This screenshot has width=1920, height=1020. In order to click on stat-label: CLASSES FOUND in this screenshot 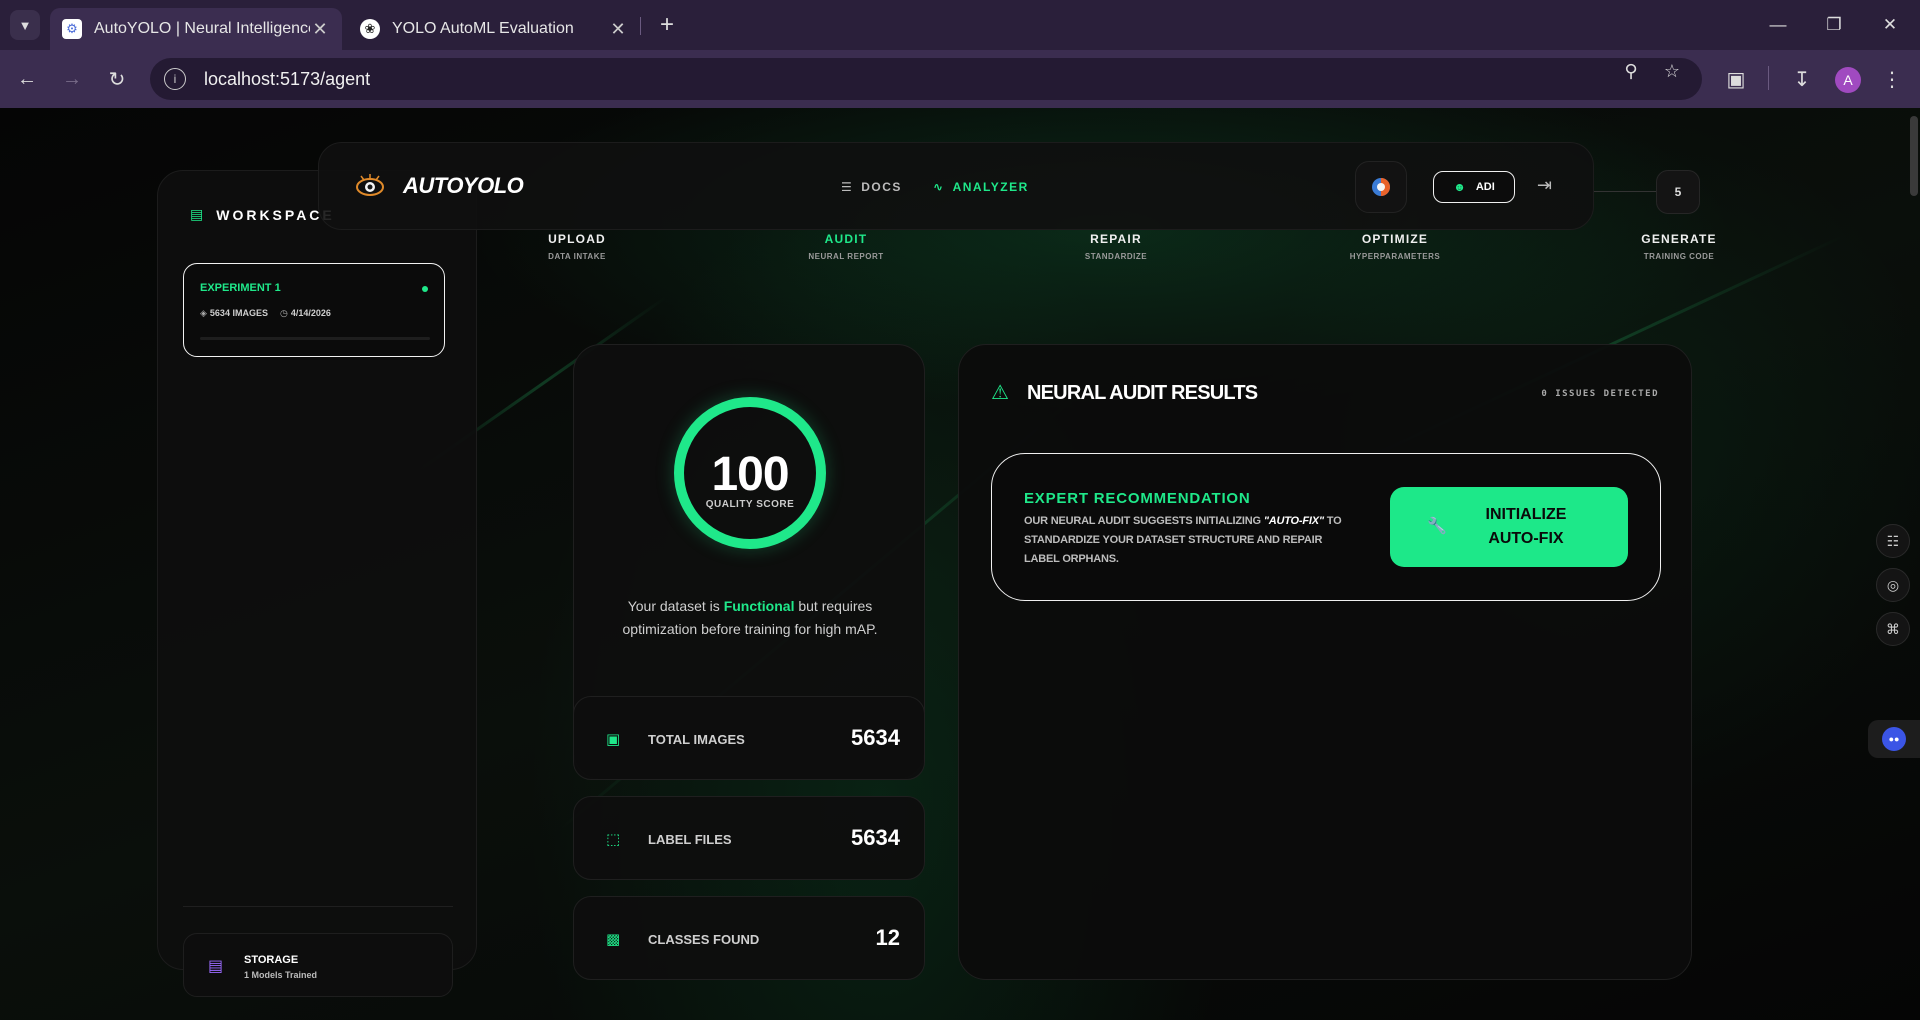, I will do `click(704, 939)`.